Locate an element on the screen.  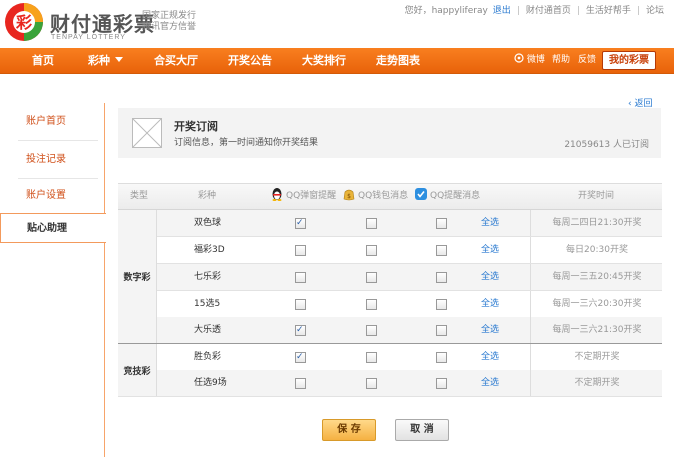
sidebar: 账户首页 投注记录 账户设置 贴心助理 is located at coordinates (53, 280).